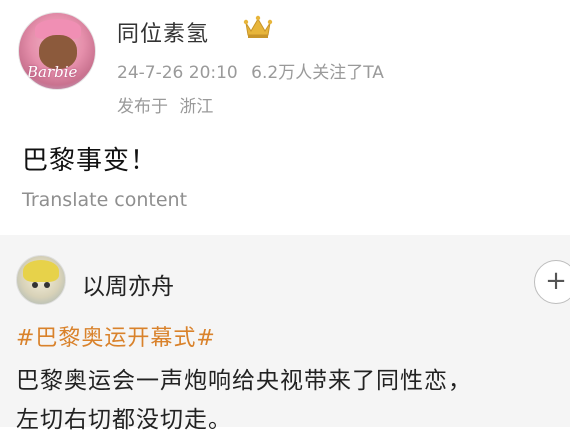  What do you see at coordinates (90, 161) in the screenshot?
I see `post-content: 巴黎事变！` at bounding box center [90, 161].